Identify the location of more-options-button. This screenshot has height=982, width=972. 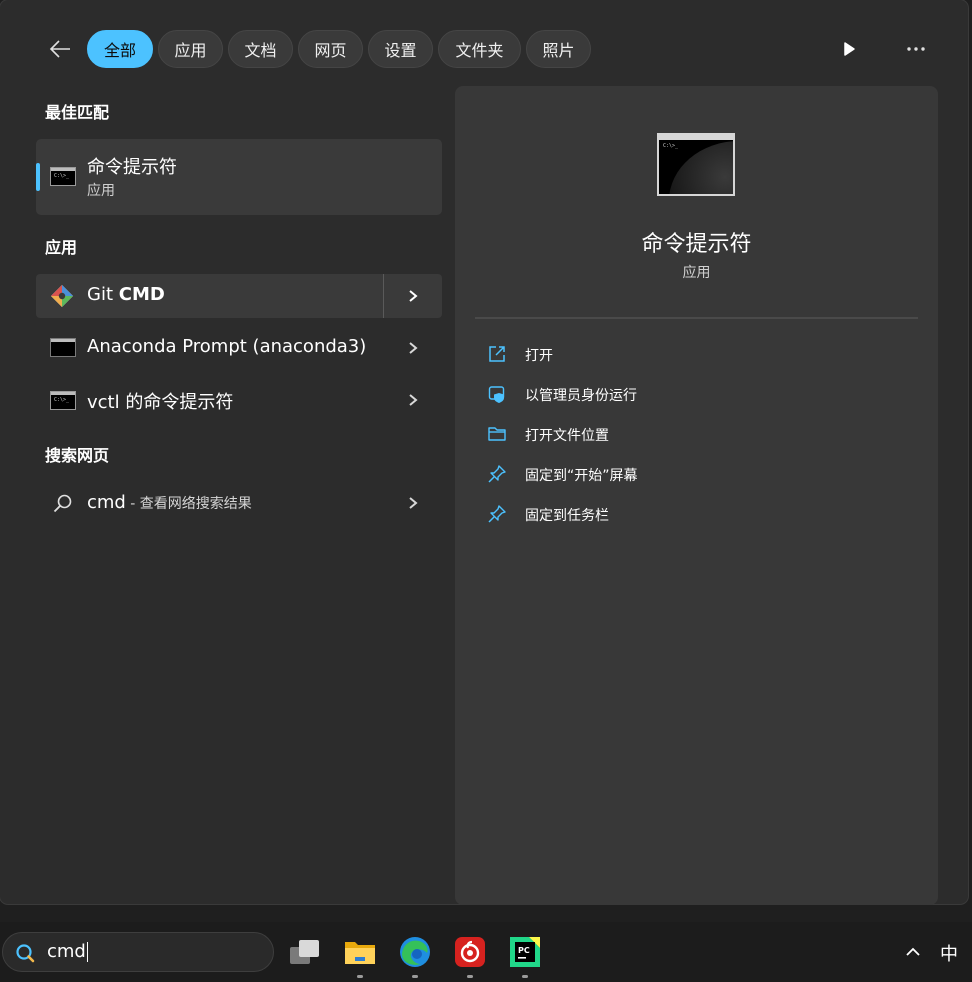
(916, 49).